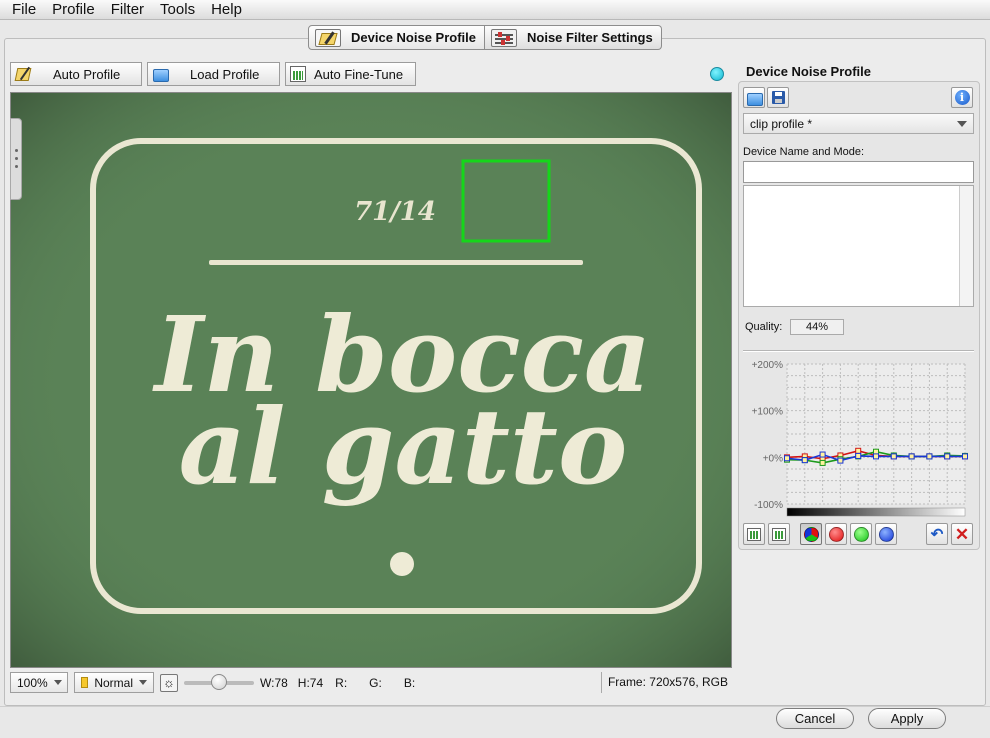  Describe the element at coordinates (504, 37) in the screenshot. I see `sliders-icon` at that location.